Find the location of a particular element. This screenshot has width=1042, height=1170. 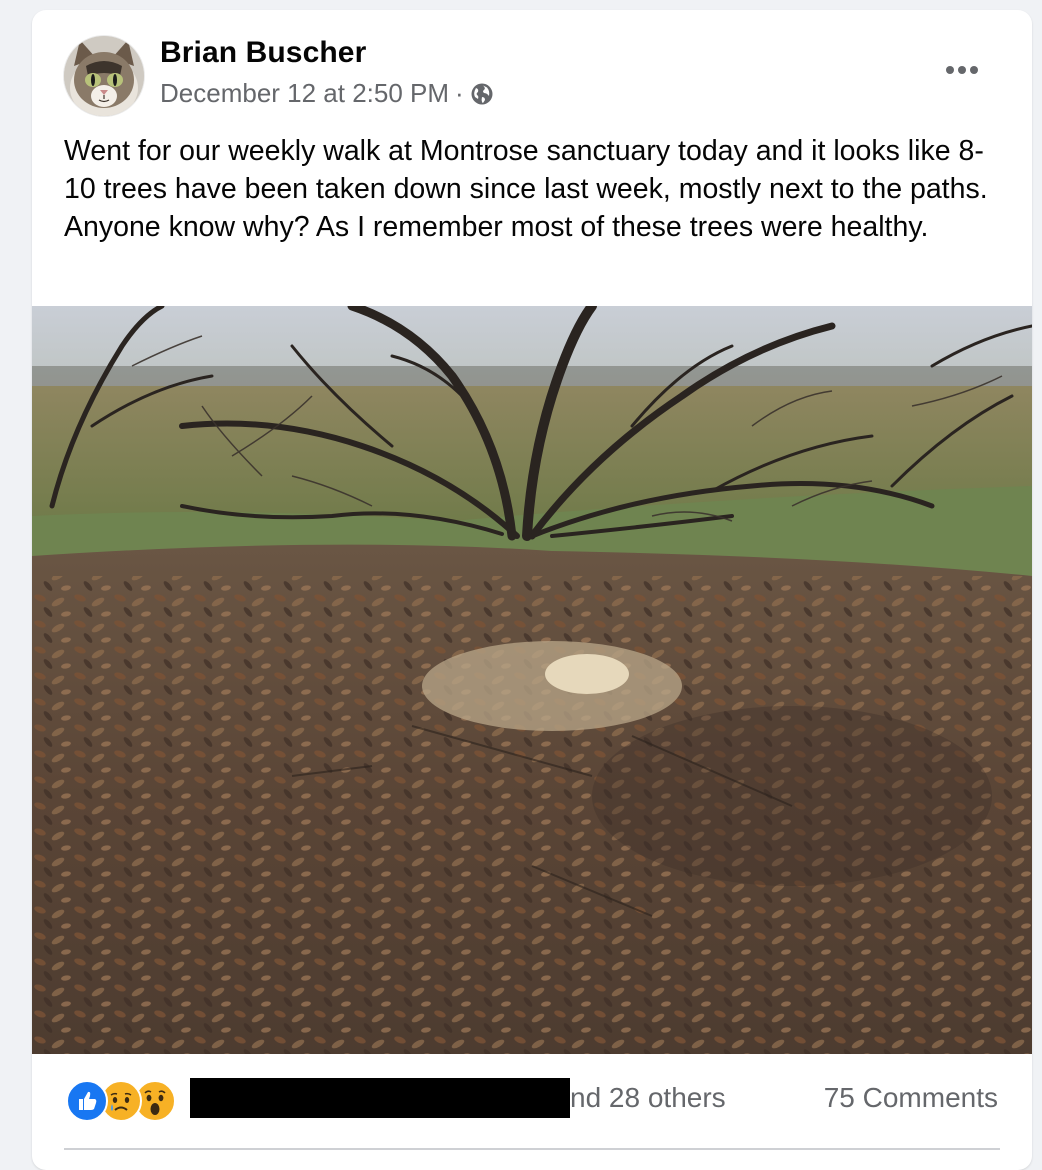

author-name: Brian Buscher is located at coordinates (263, 53).